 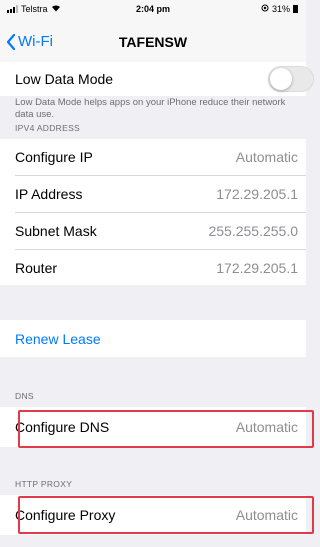 I want to click on low-data-mode-label: Low Data Mode, so click(x=64, y=79).